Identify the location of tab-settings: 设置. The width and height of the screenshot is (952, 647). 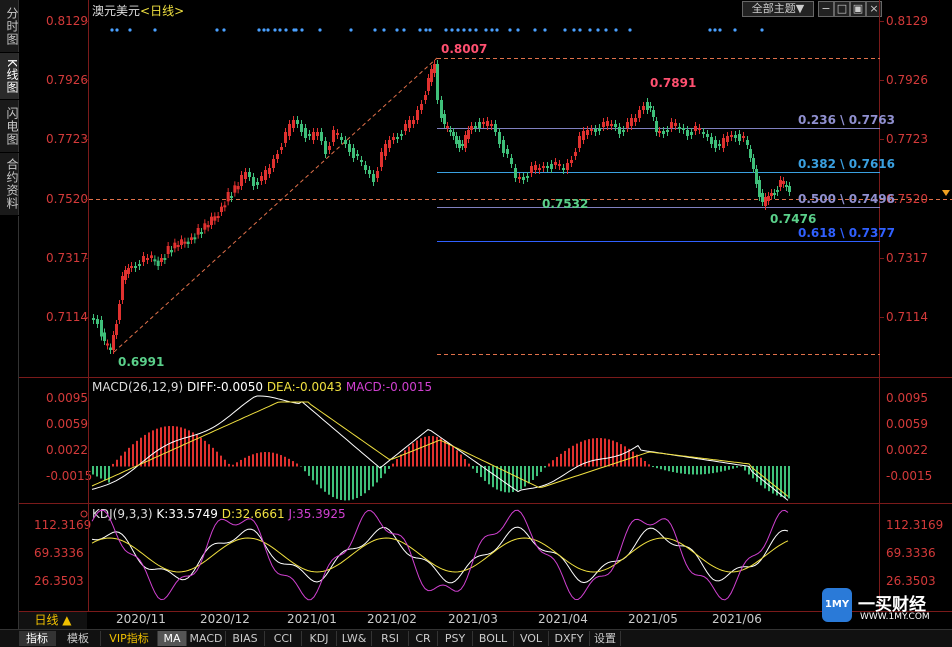
(605, 638).